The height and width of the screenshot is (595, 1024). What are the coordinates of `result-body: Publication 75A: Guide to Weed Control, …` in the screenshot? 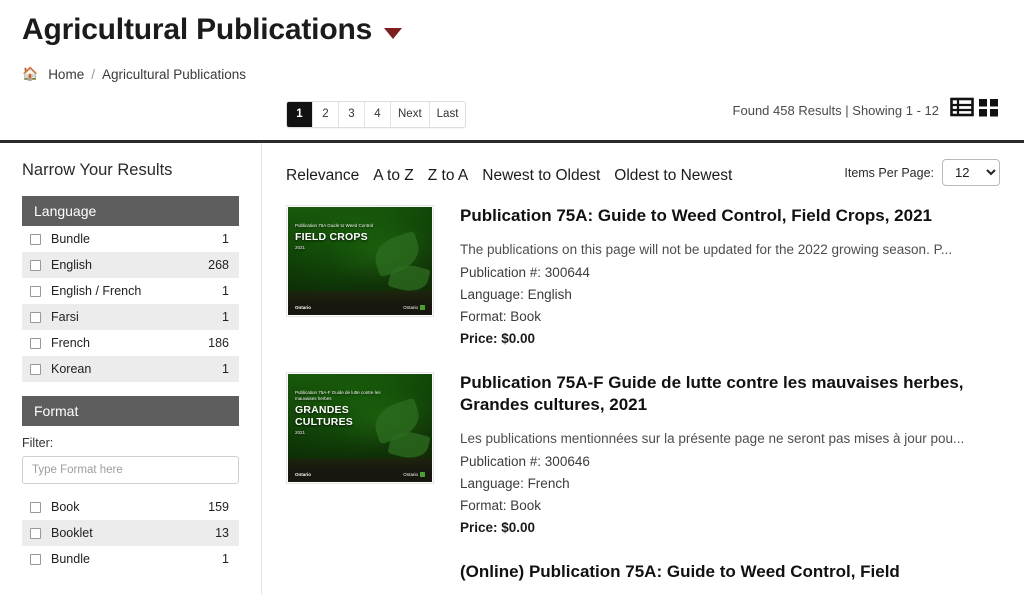 It's located at (730, 277).